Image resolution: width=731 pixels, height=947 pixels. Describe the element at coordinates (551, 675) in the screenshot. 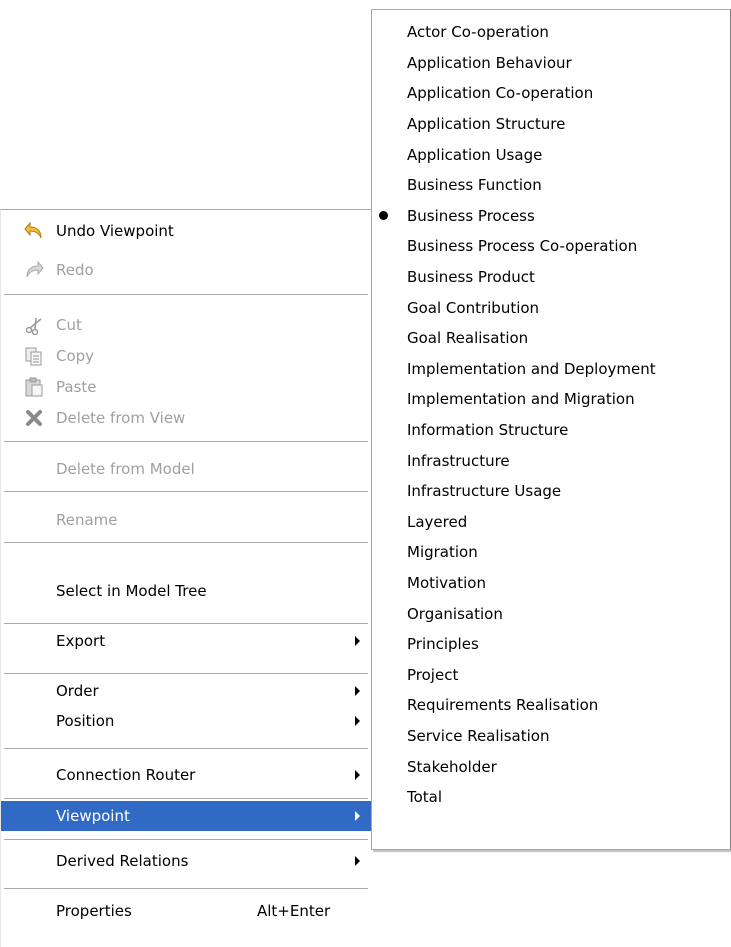

I see `viewpoint-item: Project` at that location.